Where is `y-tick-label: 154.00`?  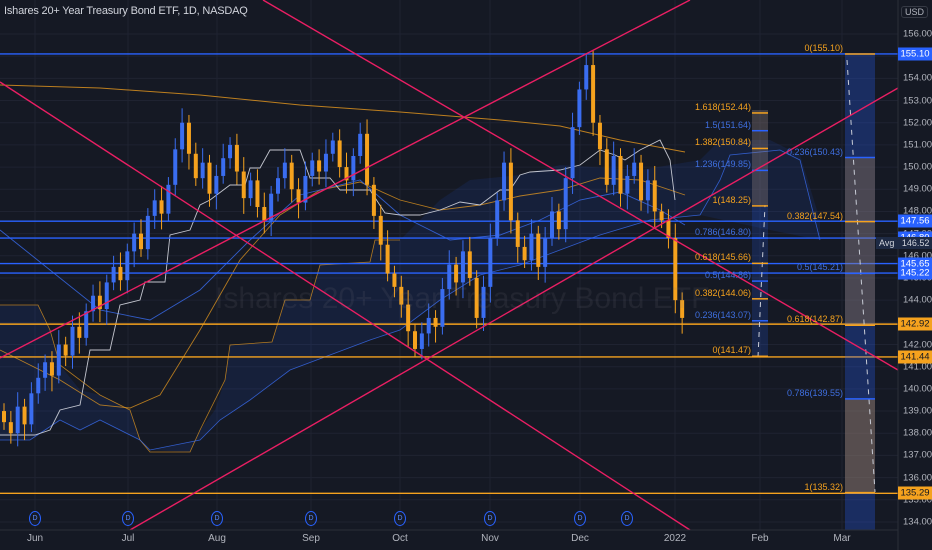 y-tick-label: 154.00 is located at coordinates (917, 78).